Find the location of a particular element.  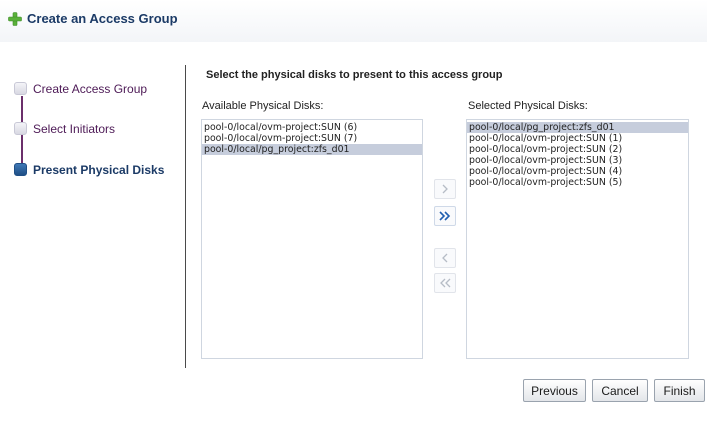

available-disks-label: Available Physical Disks: is located at coordinates (263, 106).